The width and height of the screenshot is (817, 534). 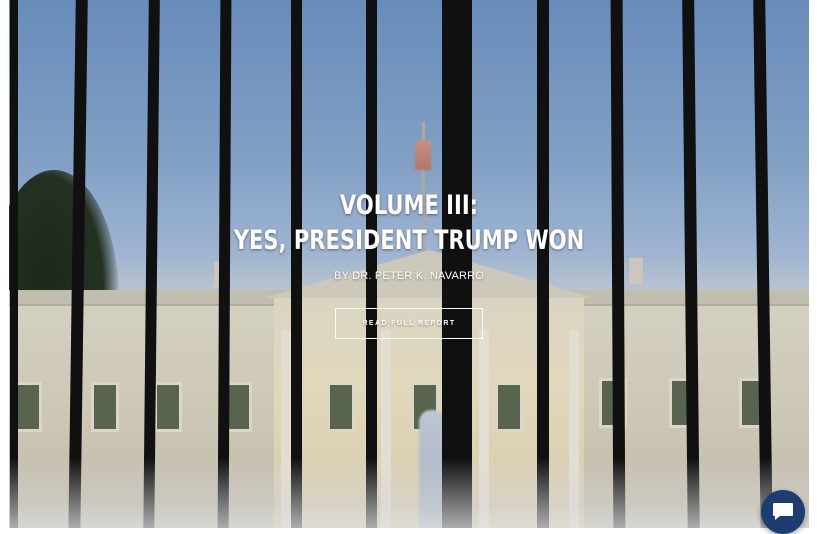 I want to click on read-full-report-button: READ FULL REPORT, so click(x=409, y=323).